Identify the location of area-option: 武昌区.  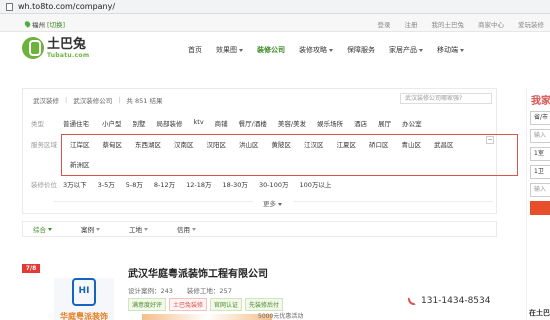
(444, 144).